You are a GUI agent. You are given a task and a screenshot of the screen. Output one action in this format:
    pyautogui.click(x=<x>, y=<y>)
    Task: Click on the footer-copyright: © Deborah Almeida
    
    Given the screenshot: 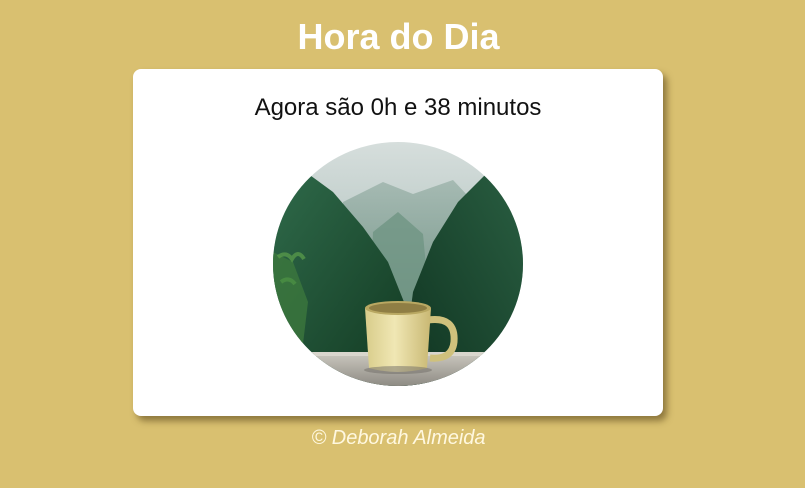 What is the action you would take?
    pyautogui.click(x=398, y=438)
    